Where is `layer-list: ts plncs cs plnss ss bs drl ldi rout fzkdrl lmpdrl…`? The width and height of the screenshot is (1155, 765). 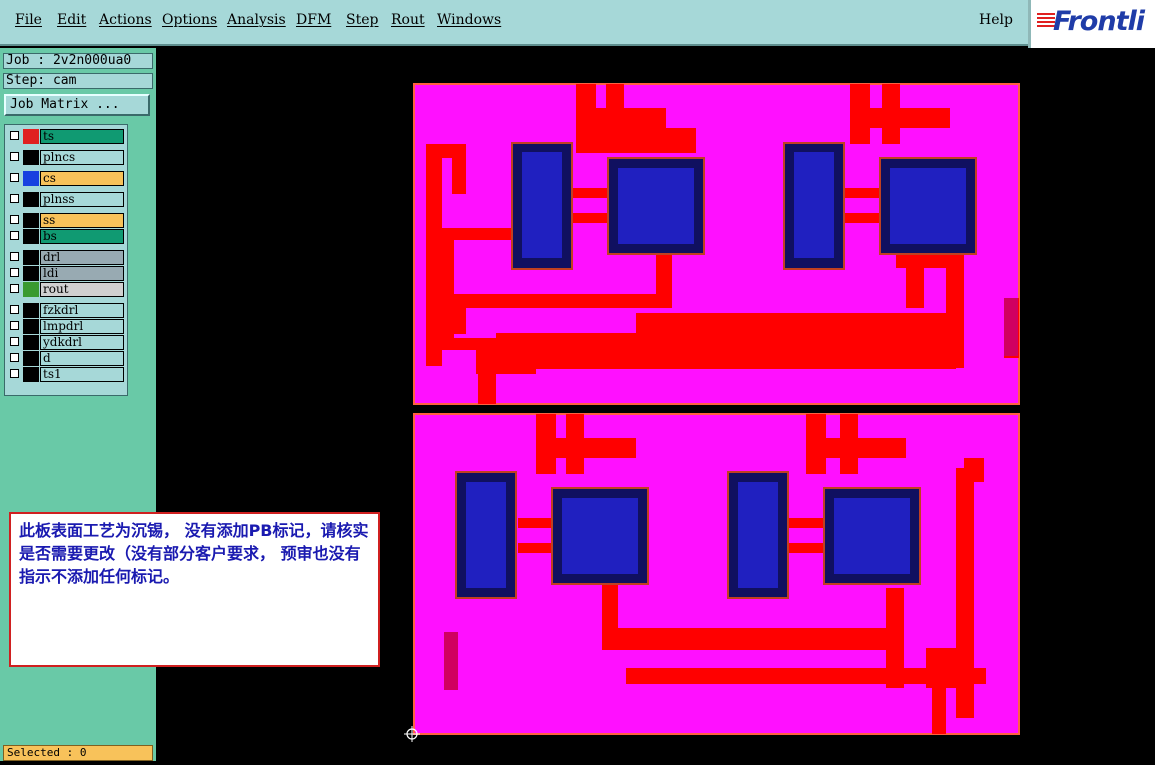 layer-list: ts plncs cs plnss ss bs drl ldi rout fzkdrl lmpdrl… is located at coordinates (66, 260).